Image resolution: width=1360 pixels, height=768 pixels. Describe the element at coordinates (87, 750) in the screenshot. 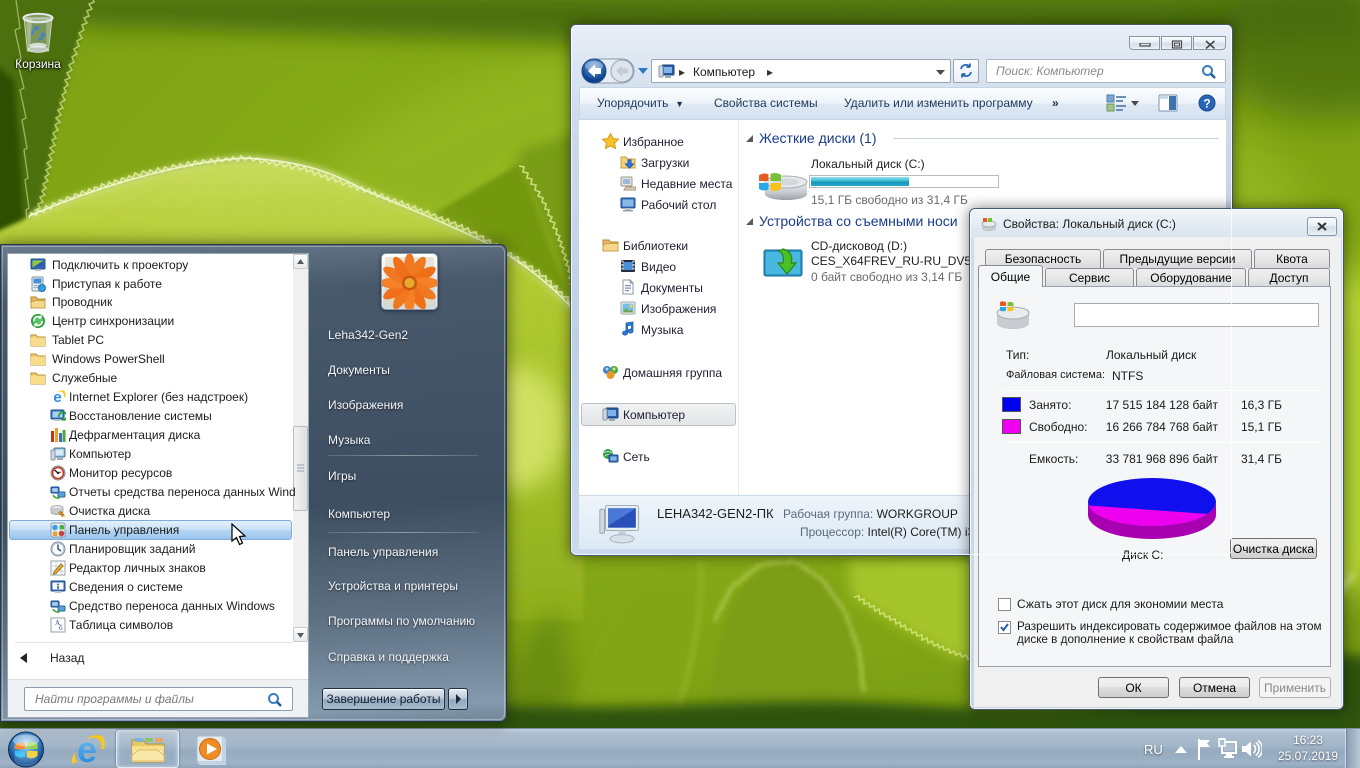

I see `svg-text: e` at that location.